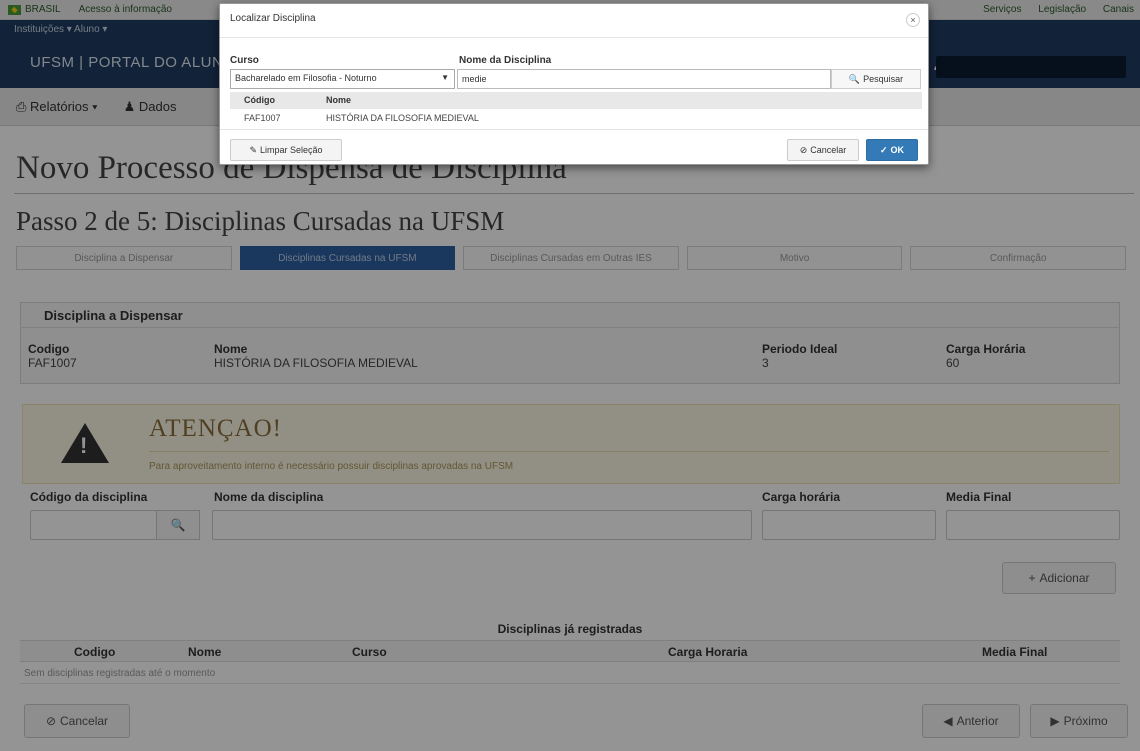 The width and height of the screenshot is (1140, 751). I want to click on modal-title: Localizar Disciplina, so click(273, 18).